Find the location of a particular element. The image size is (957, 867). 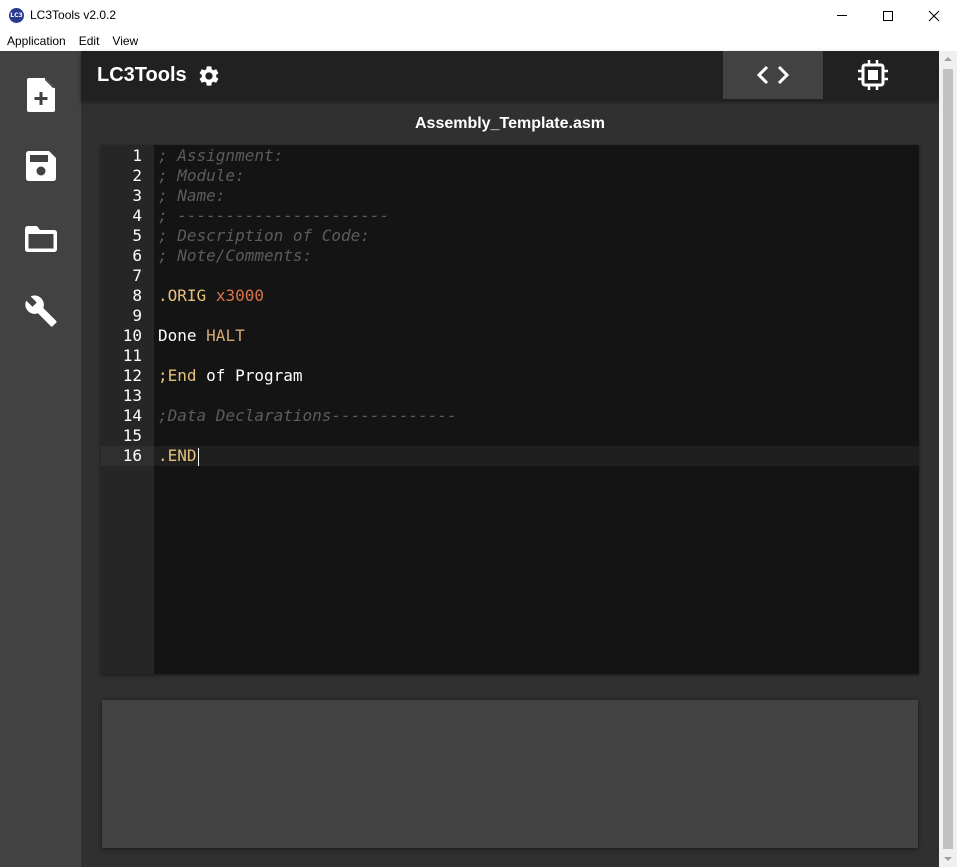

code-line: 4 ; ---------------------- is located at coordinates (510, 216).